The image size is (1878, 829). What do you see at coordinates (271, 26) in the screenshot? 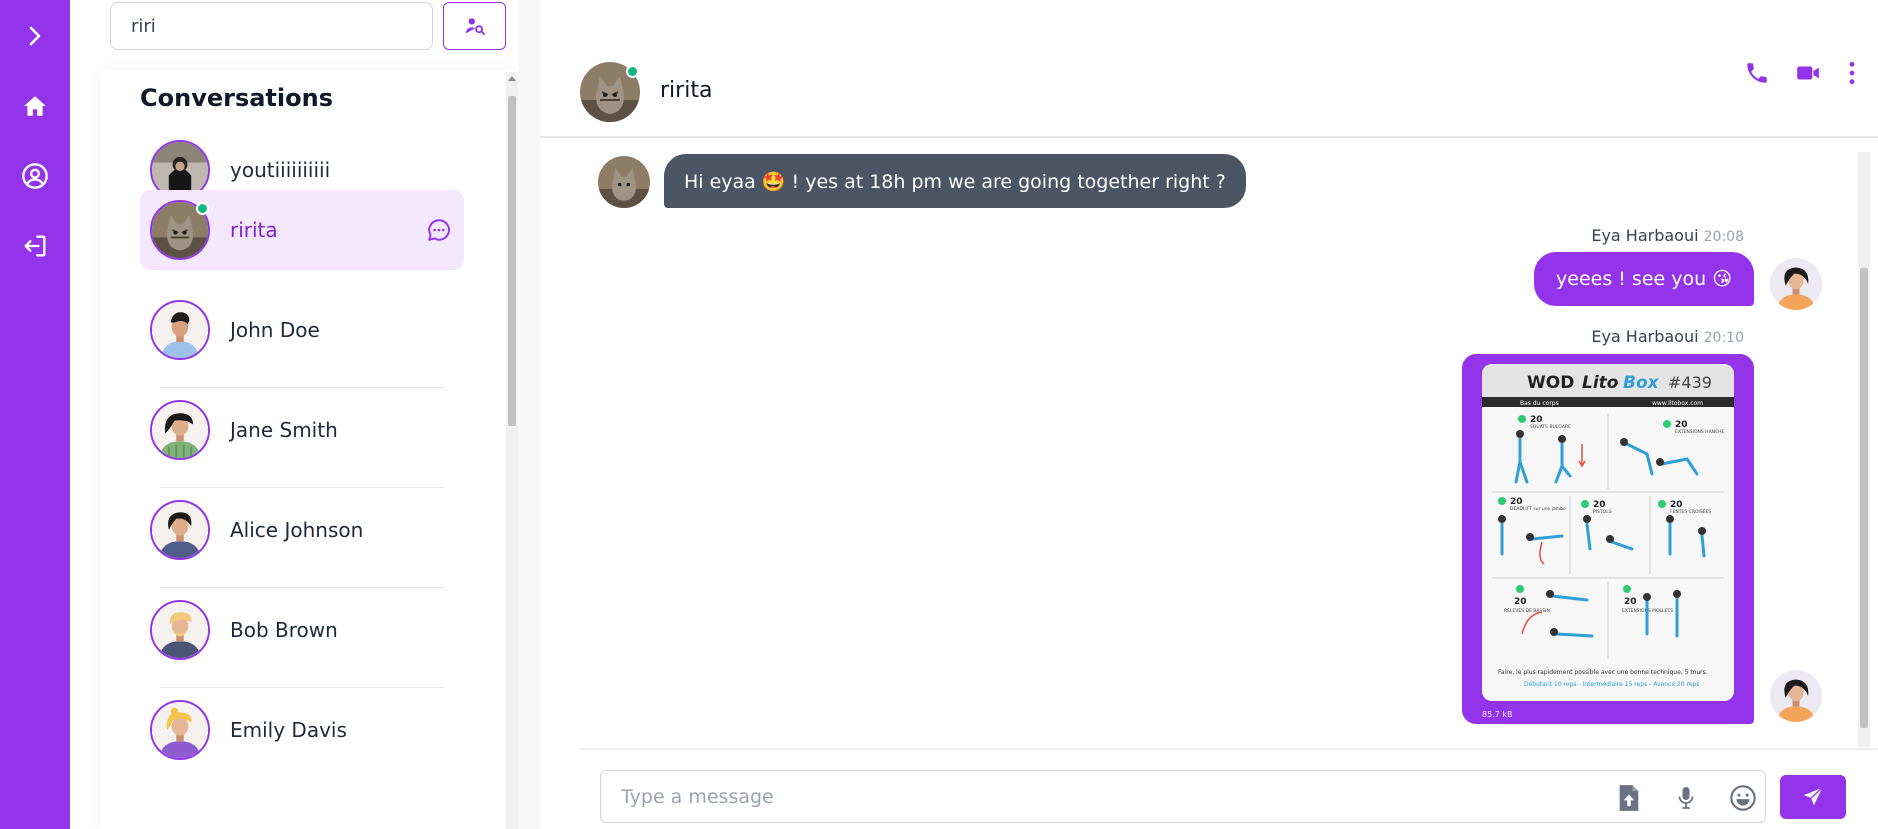
I see `search-input` at bounding box center [271, 26].